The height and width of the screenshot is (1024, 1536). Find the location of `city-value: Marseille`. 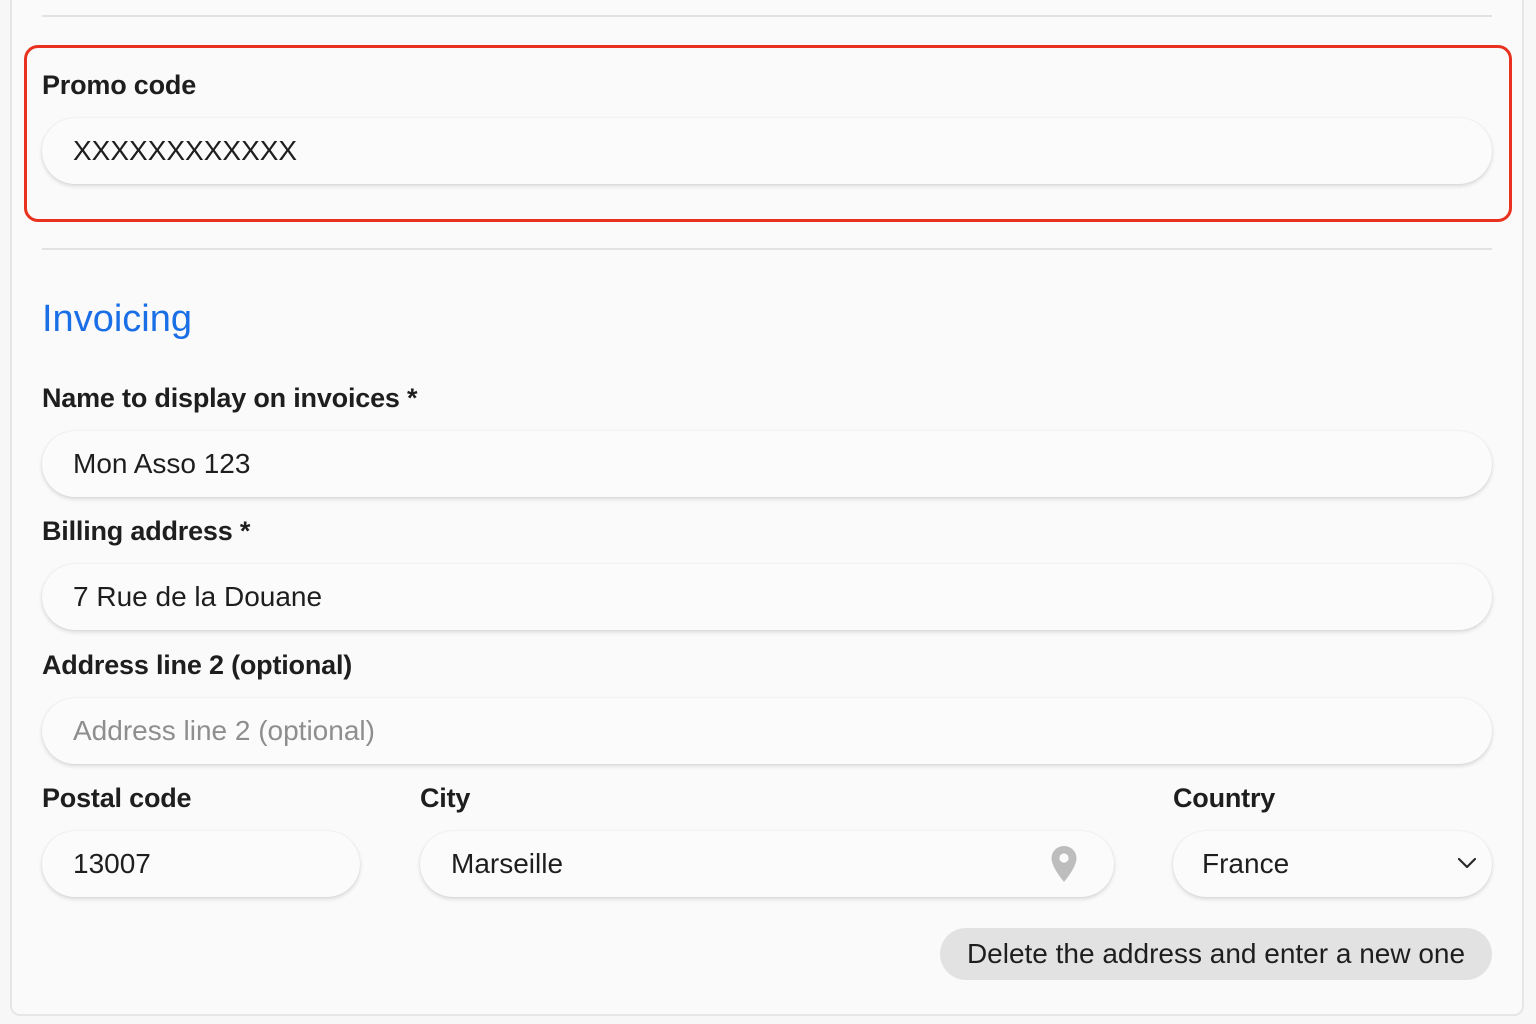

city-value: Marseille is located at coordinates (507, 863).